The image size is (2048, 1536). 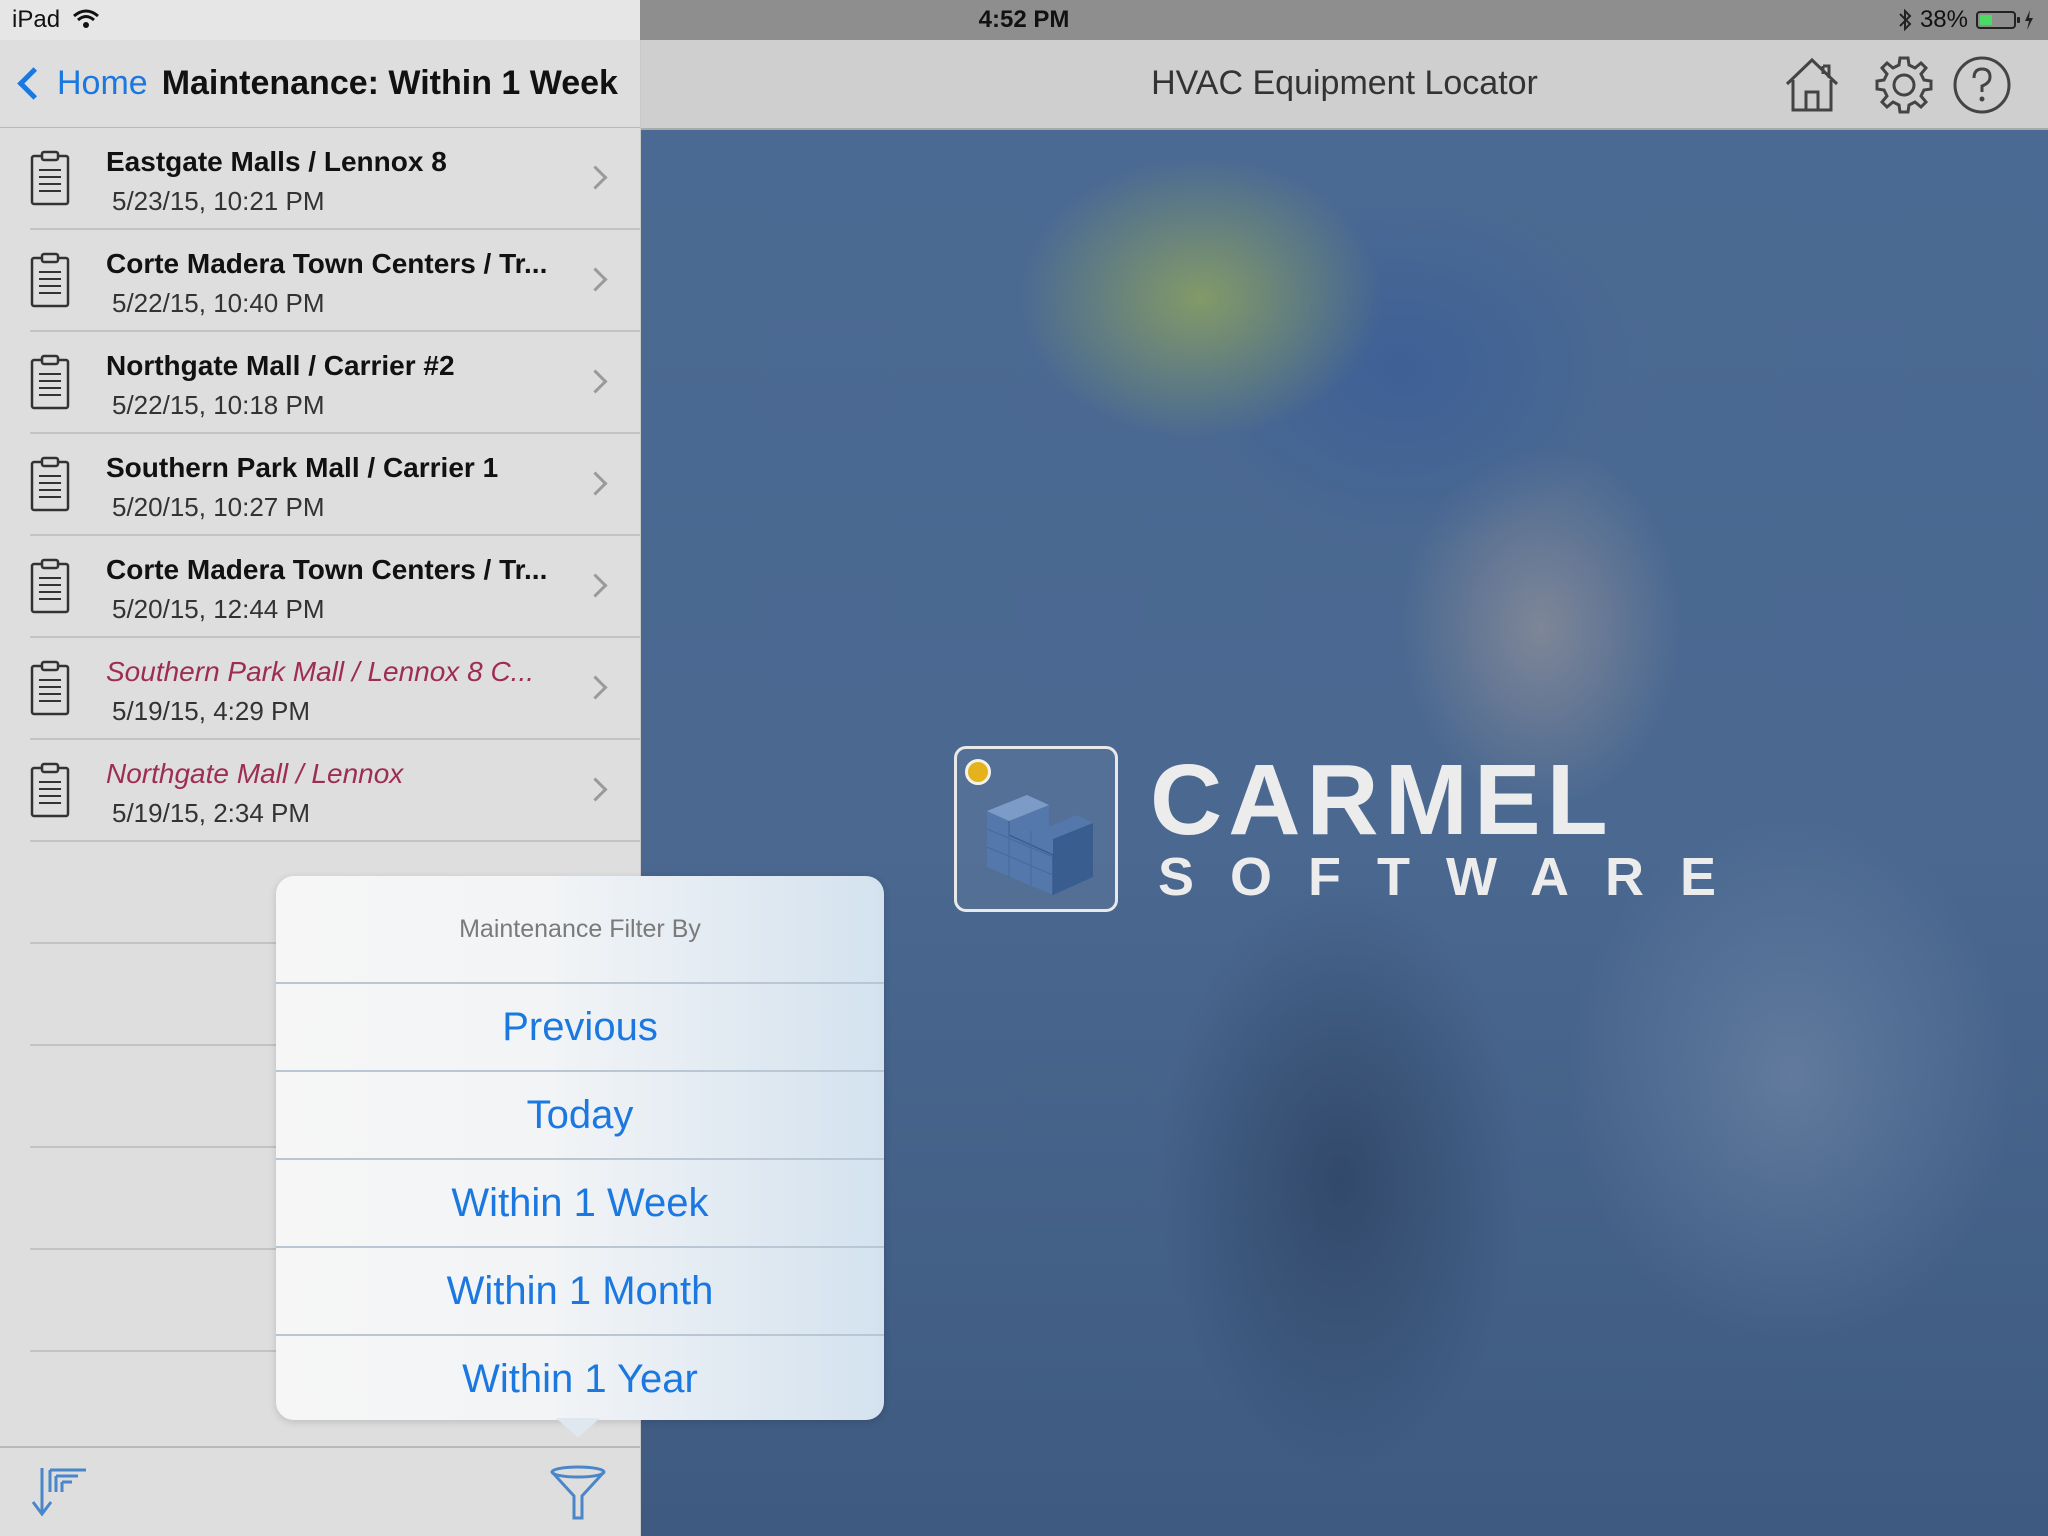 I want to click on filter-option: Today, so click(x=580, y=1116).